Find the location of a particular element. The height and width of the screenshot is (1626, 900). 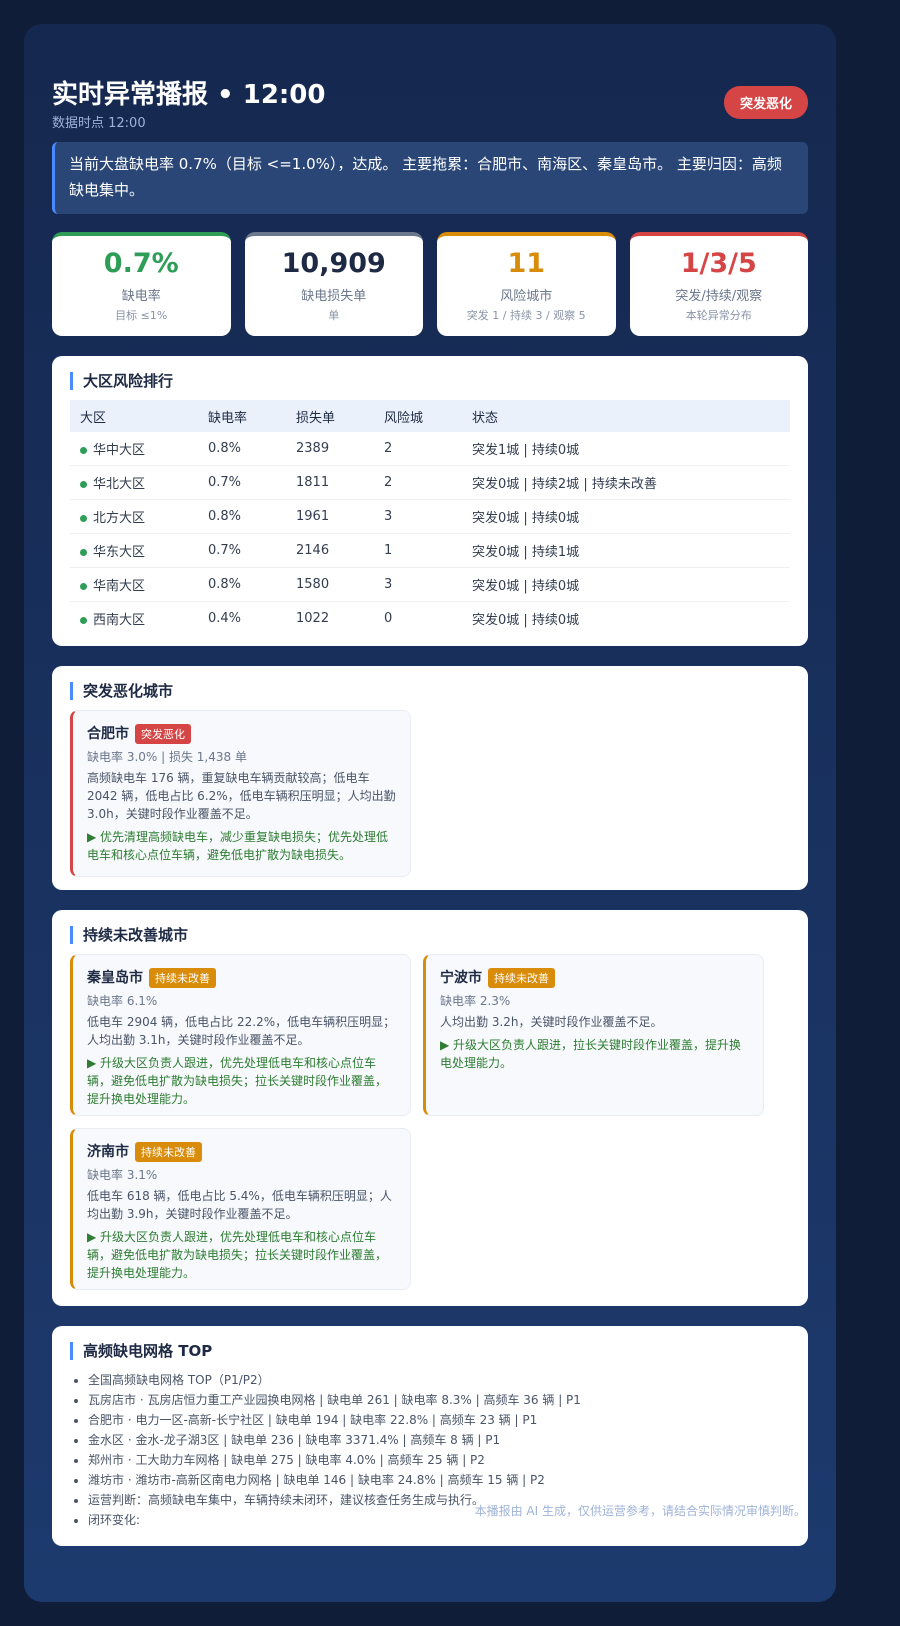

table-row: 华中大区 0.8% 2389 2 突发1城 | 持续0城 is located at coordinates (430, 449).